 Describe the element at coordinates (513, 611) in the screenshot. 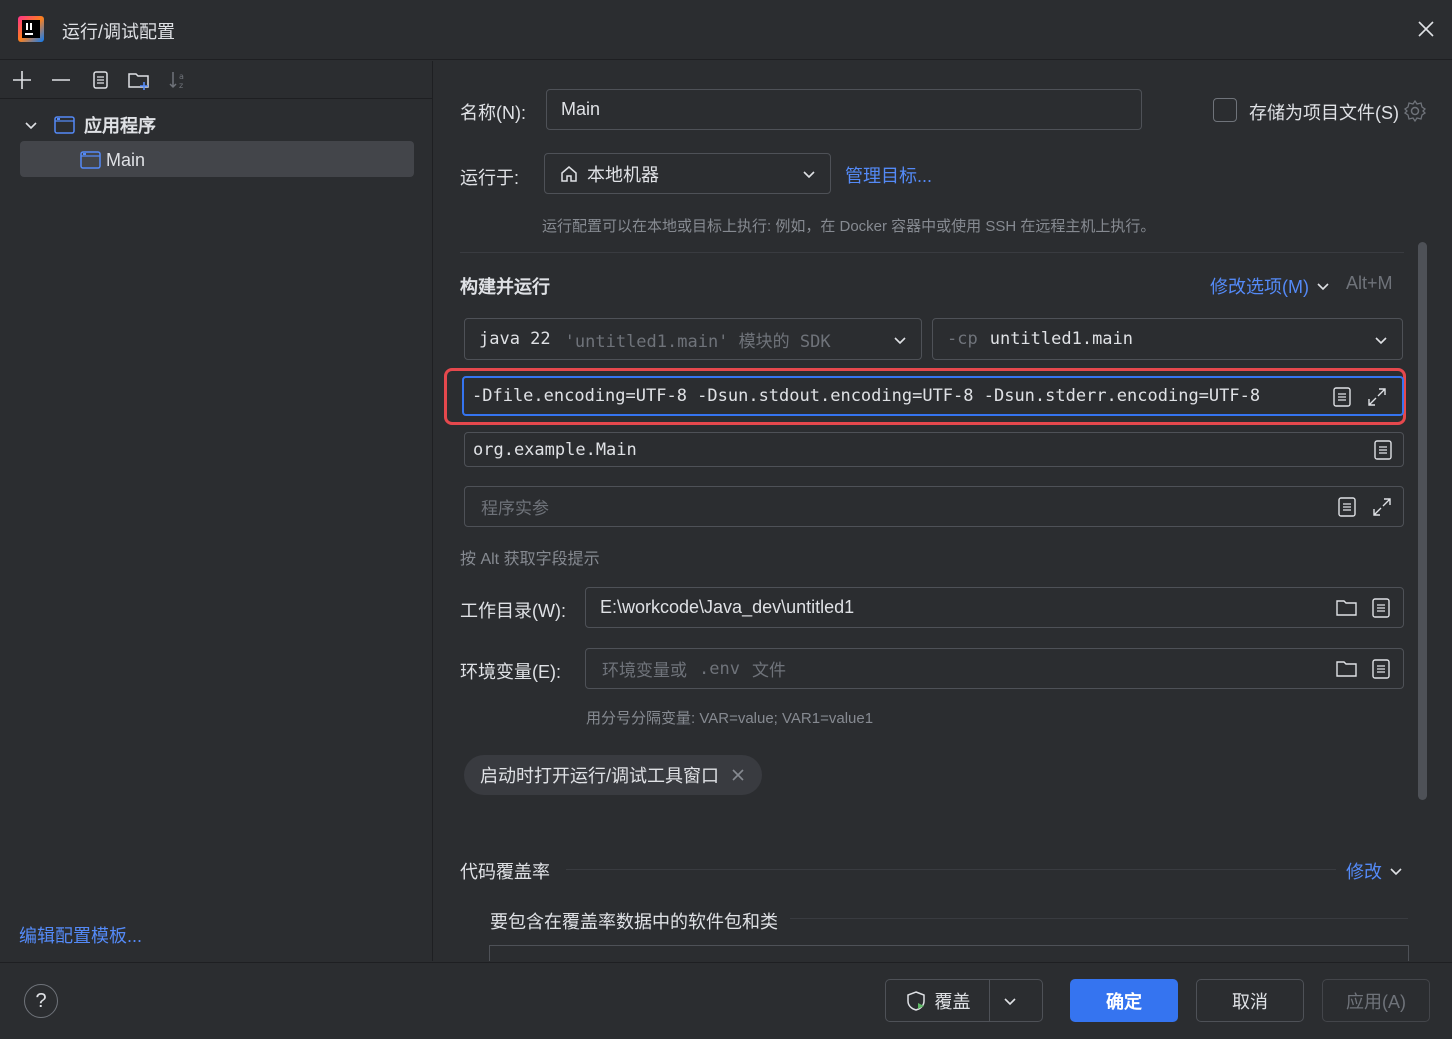

I see `working-dir-label: 工作目录(W):` at that location.